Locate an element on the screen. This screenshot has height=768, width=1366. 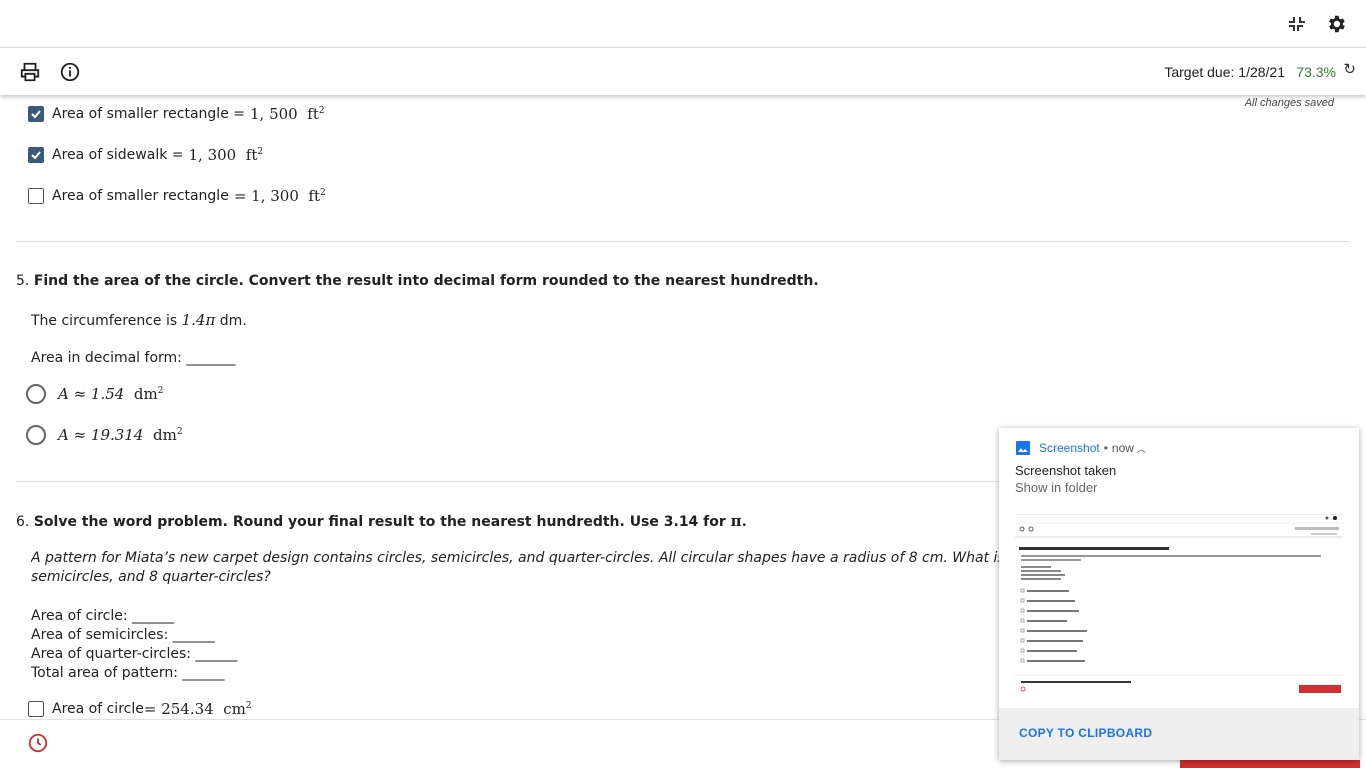
notification-app-name: Screenshot is located at coordinates (1069, 448).